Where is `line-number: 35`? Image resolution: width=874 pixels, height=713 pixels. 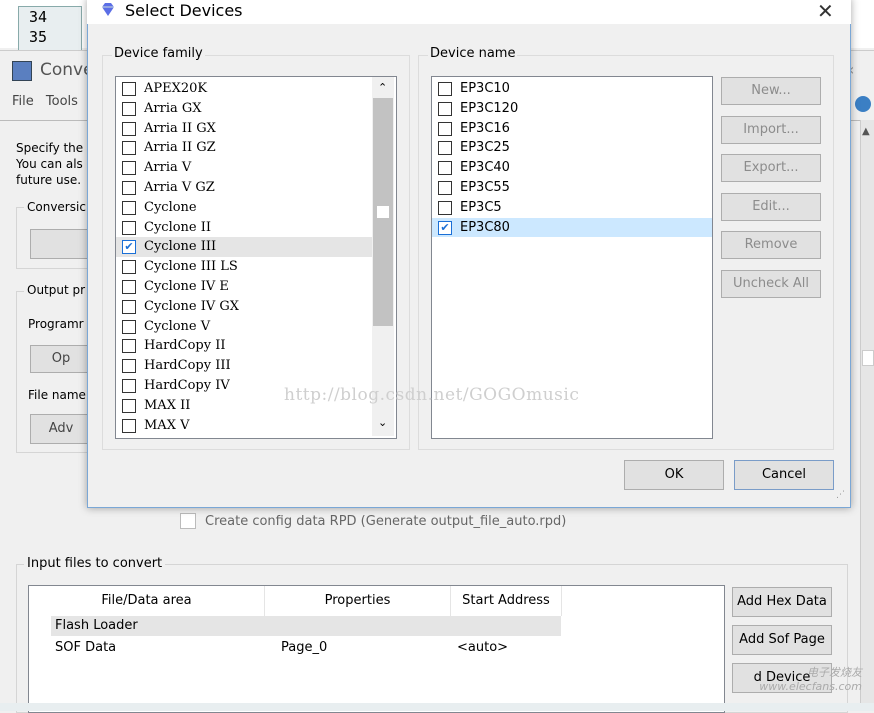 line-number: 35 is located at coordinates (38, 37).